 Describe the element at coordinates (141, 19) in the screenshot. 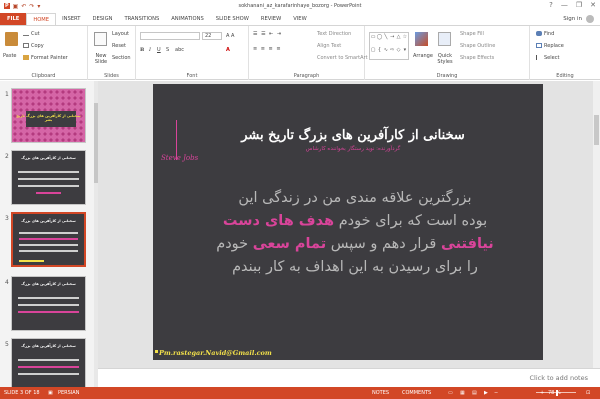

I see `tab-transitions: TRANSITIONS` at that location.